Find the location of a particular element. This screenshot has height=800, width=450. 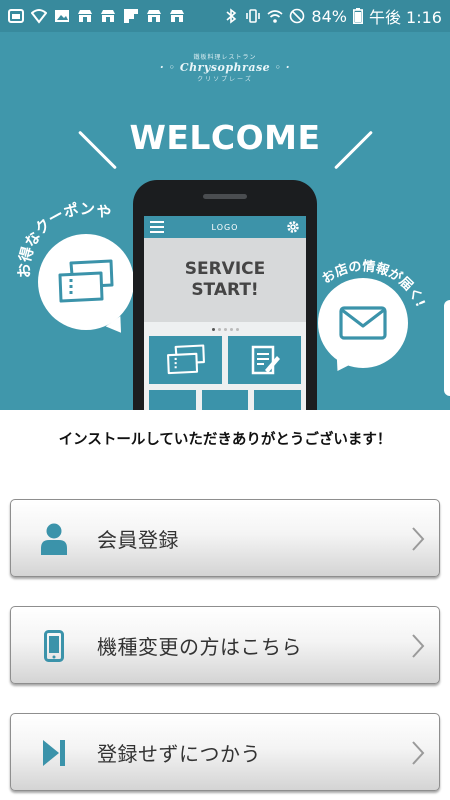

device-change-button: 機種変更の方はこちら is located at coordinates (225, 645).